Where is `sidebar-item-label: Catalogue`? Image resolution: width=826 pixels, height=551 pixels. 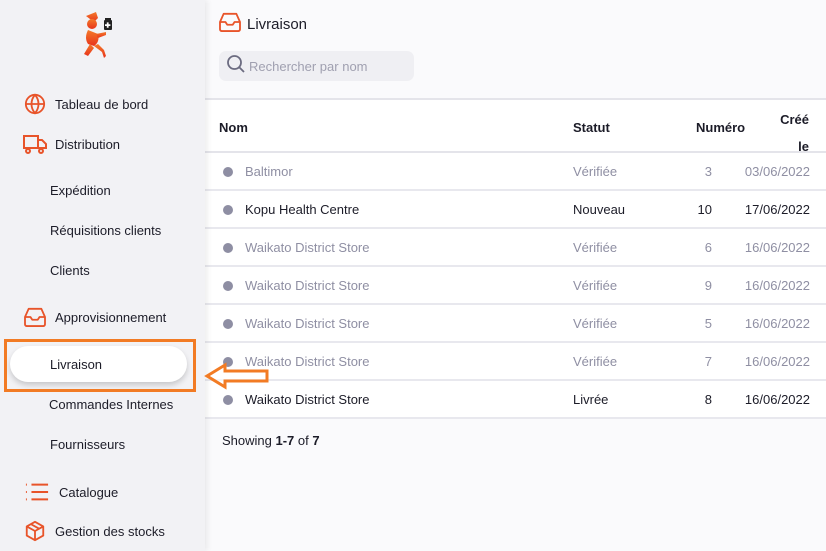 sidebar-item-label: Catalogue is located at coordinates (89, 492).